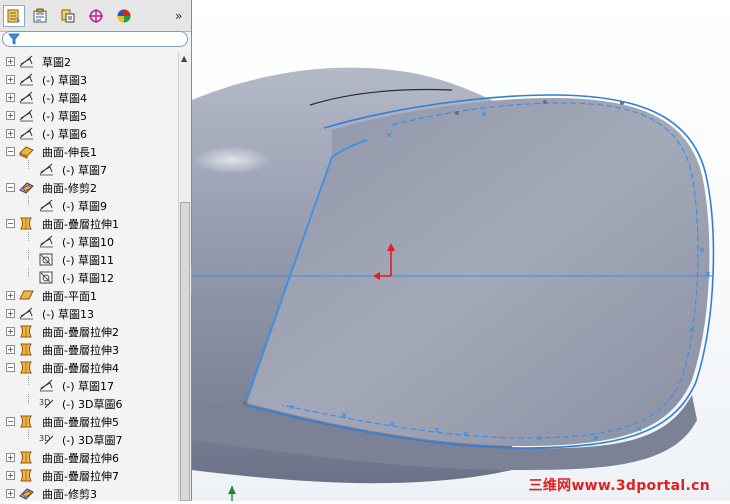 The height and width of the screenshot is (504, 730). I want to click on tree-item: 3D (-) 3D草圖7, so click(89, 439).